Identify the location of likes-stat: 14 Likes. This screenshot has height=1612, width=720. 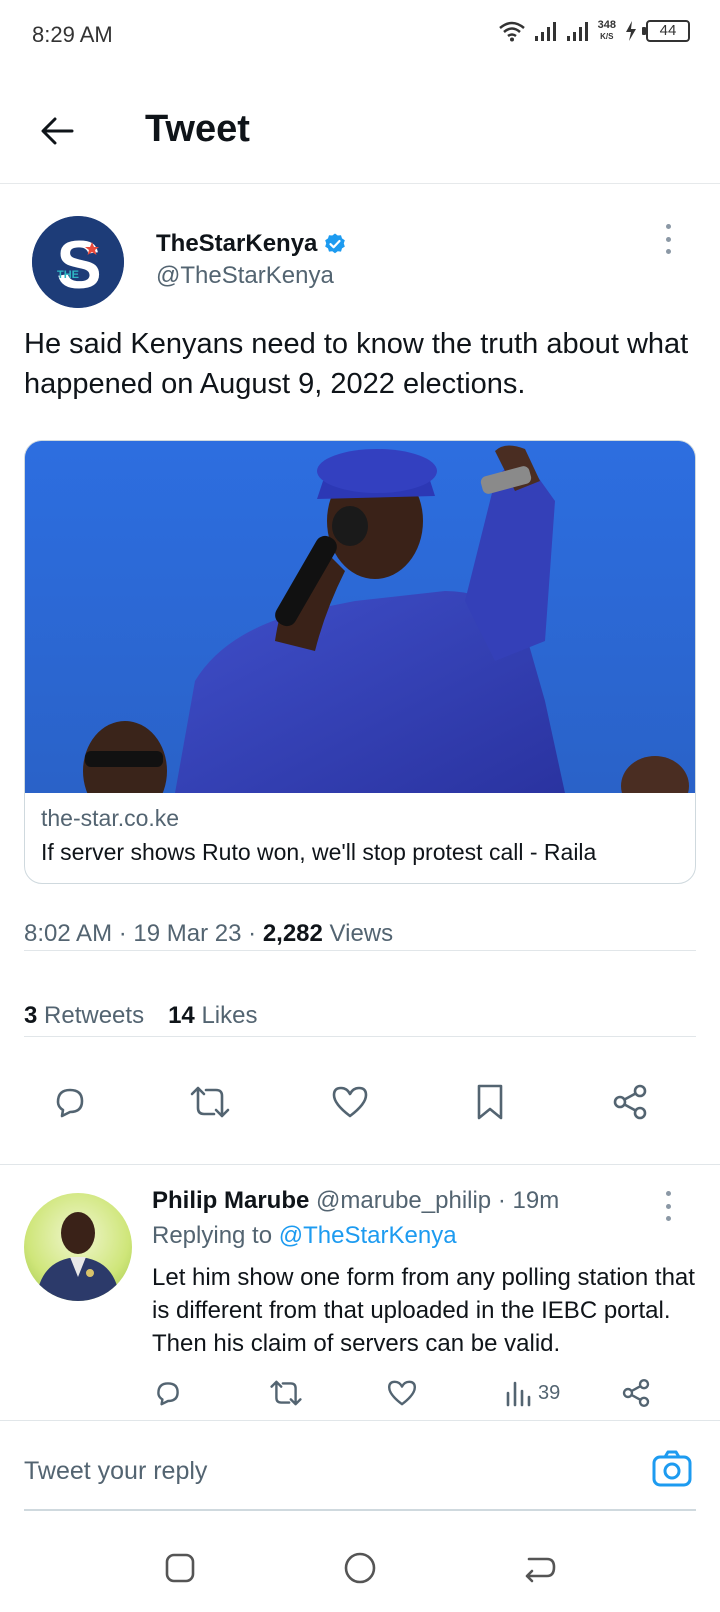
(212, 1016).